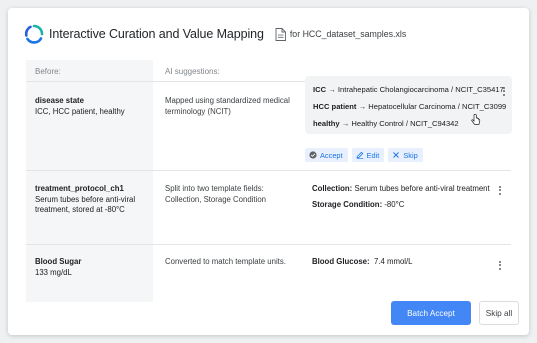 This screenshot has height=343, width=537. I want to click on result-line: Blood Glucose: 7.4 mmol/L, so click(362, 262).